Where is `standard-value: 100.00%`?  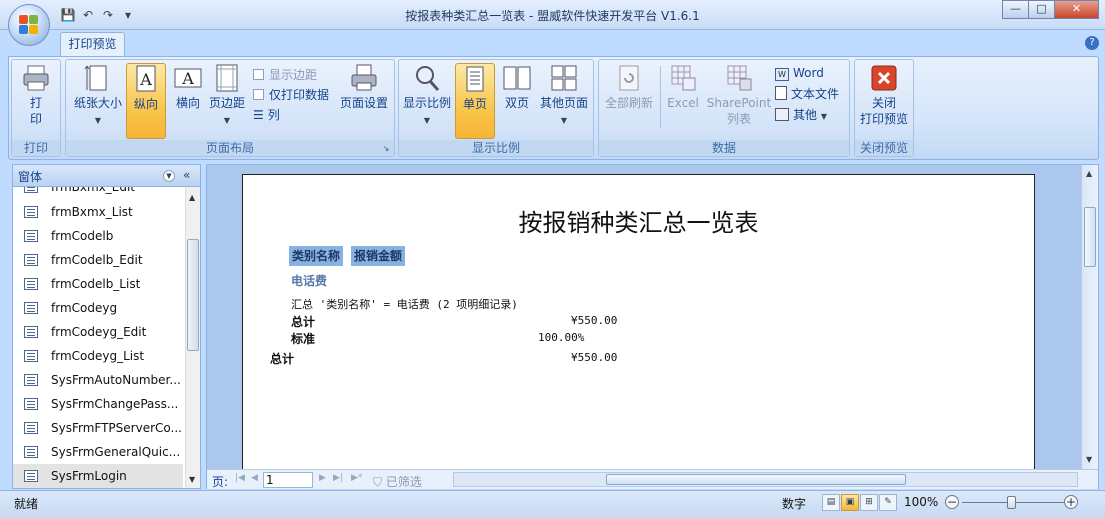
standard-value: 100.00% is located at coordinates (561, 337).